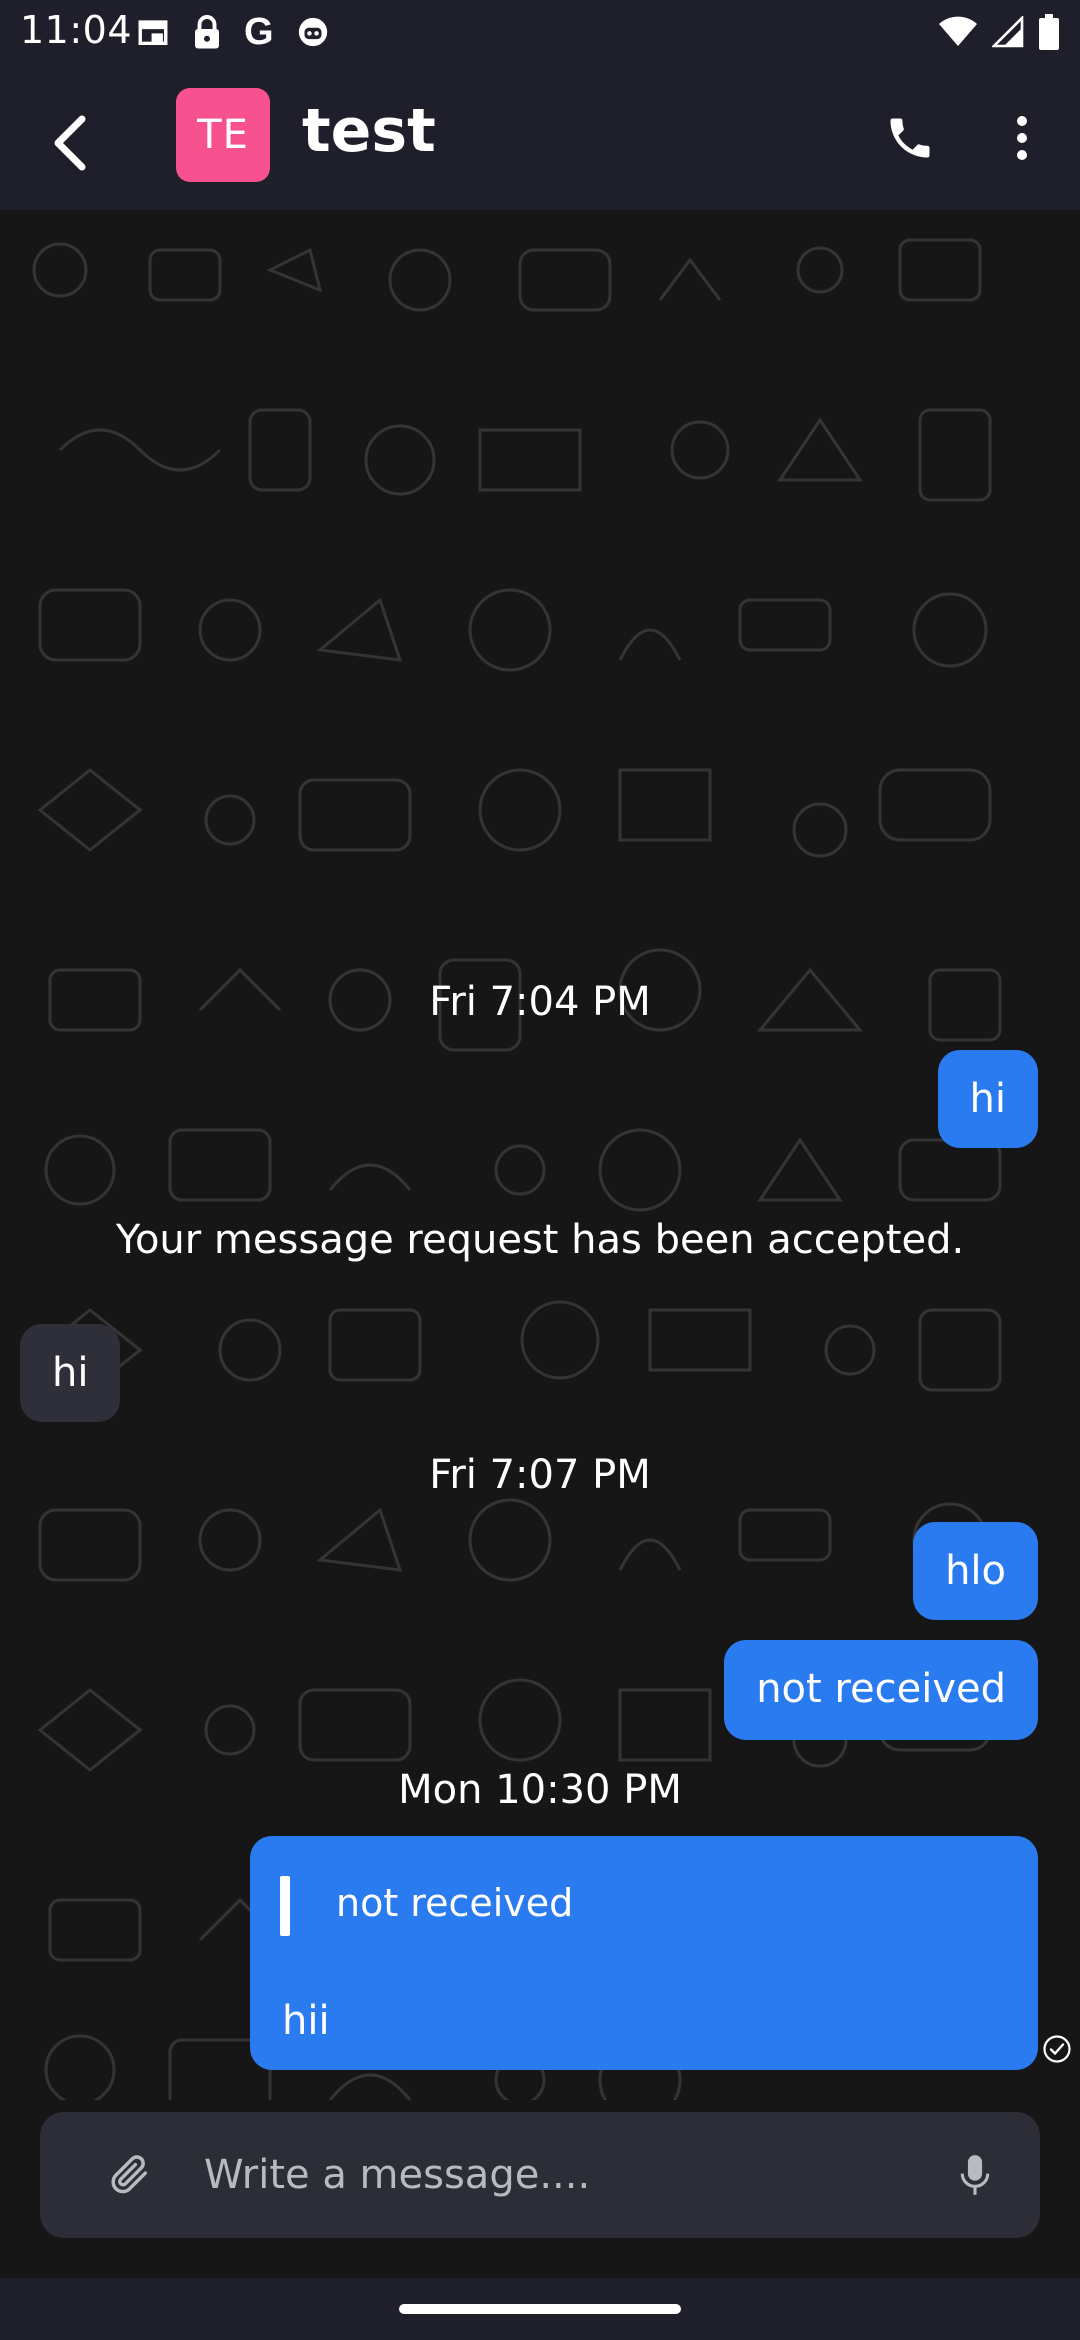 This screenshot has height=2340, width=1080. Describe the element at coordinates (1008, 32) in the screenshot. I see `signal-icon` at that location.